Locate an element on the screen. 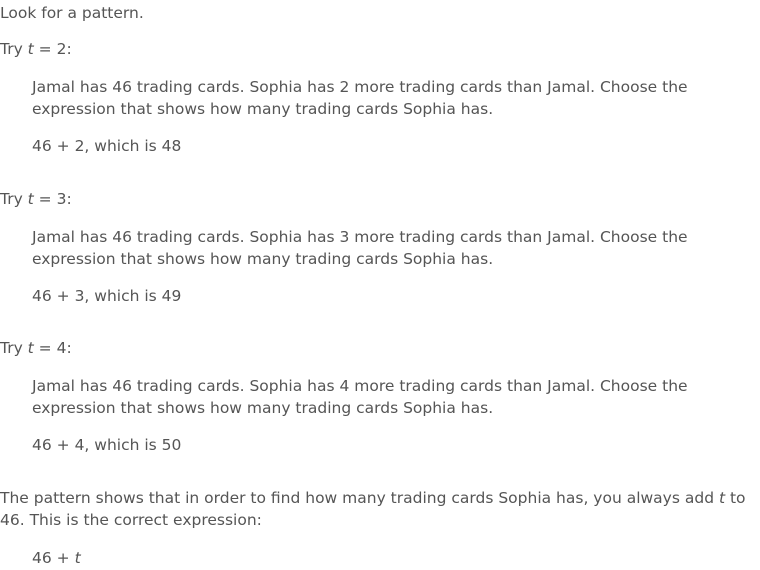 Image resolution: width=760 pixels, height=570 pixels. try-heading-2: Try t = 3: is located at coordinates (36, 199).